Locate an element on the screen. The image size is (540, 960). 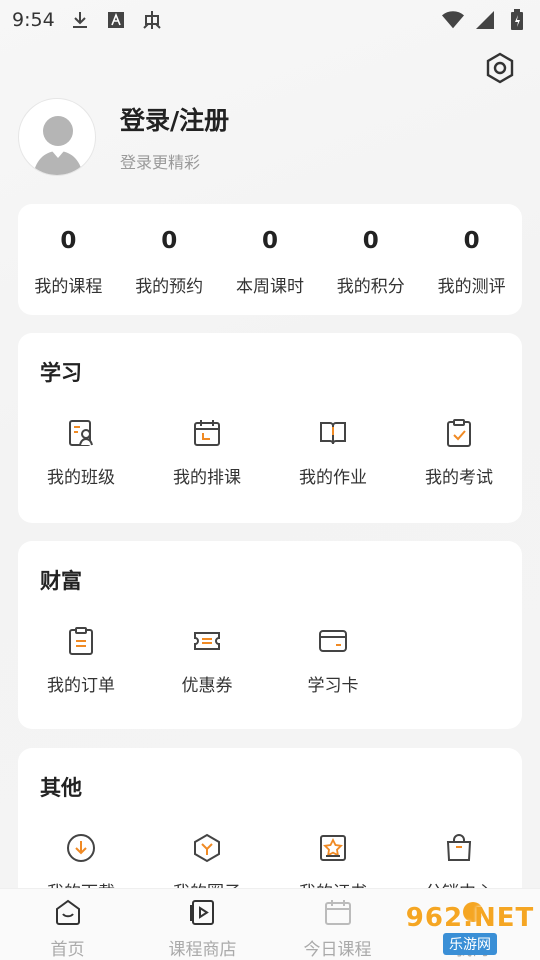
shopping-bag-icon is located at coordinates (459, 847).